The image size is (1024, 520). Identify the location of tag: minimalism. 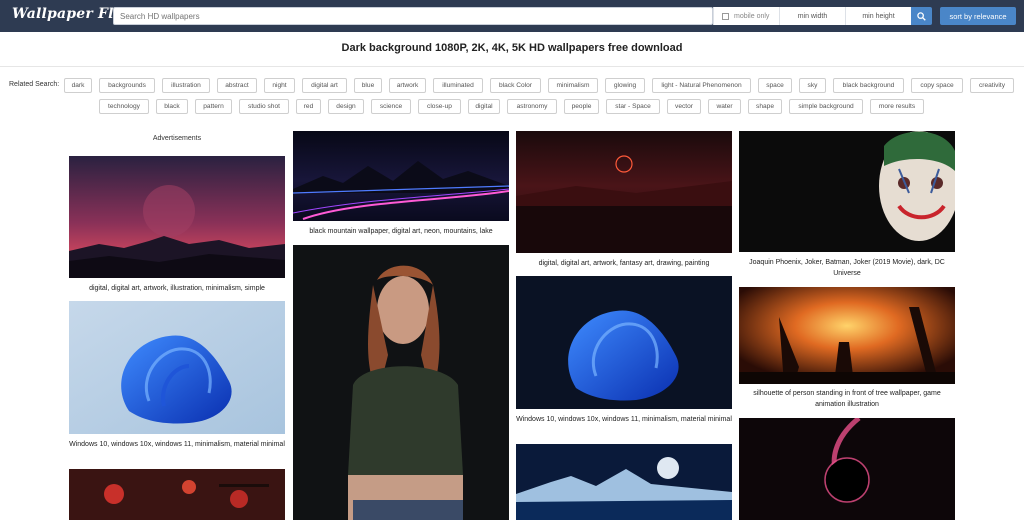
(573, 85).